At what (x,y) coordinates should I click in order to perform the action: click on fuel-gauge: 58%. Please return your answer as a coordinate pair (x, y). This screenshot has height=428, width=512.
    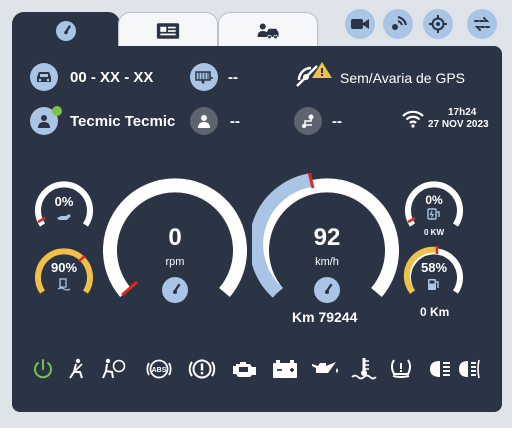
    Looking at the image, I should click on (433, 270).